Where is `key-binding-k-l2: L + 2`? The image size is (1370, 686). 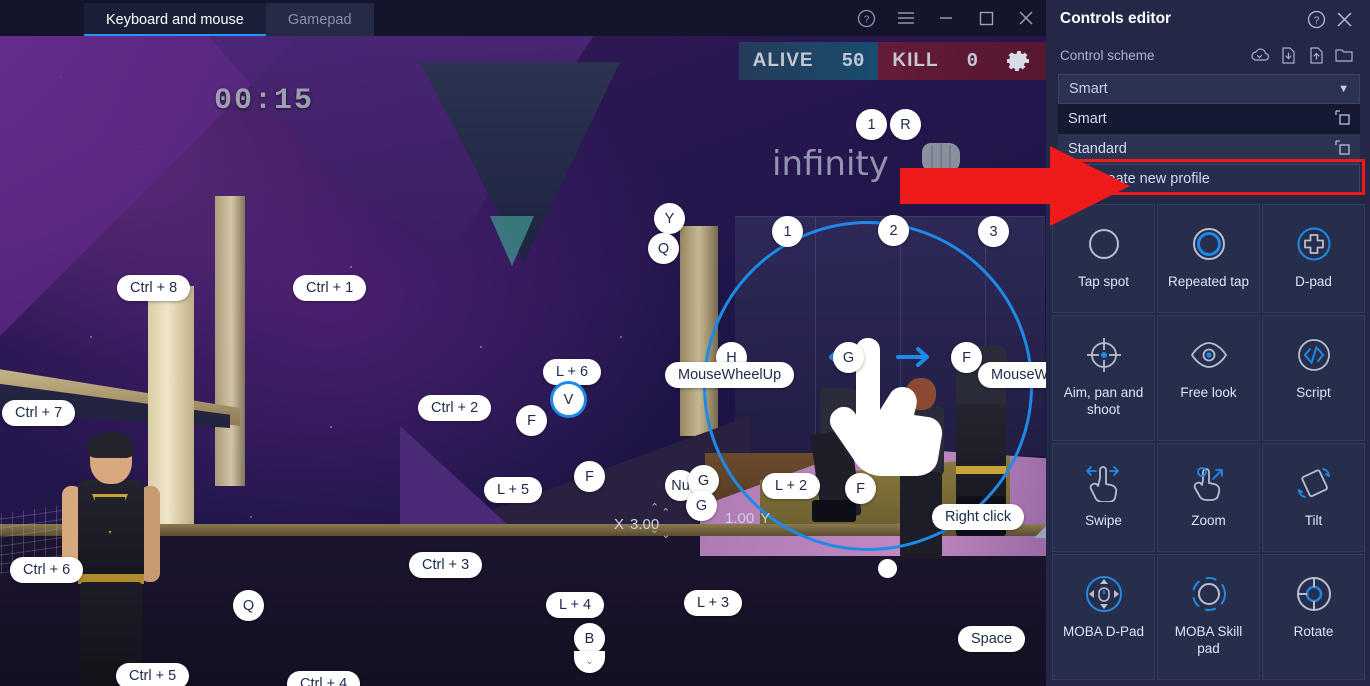
key-binding-k-l2: L + 2 is located at coordinates (791, 486).